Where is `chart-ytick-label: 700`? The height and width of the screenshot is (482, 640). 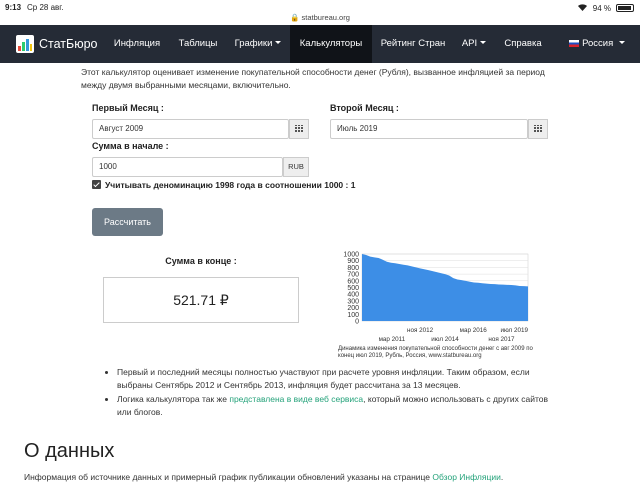 chart-ytick-label: 700 is located at coordinates (353, 275).